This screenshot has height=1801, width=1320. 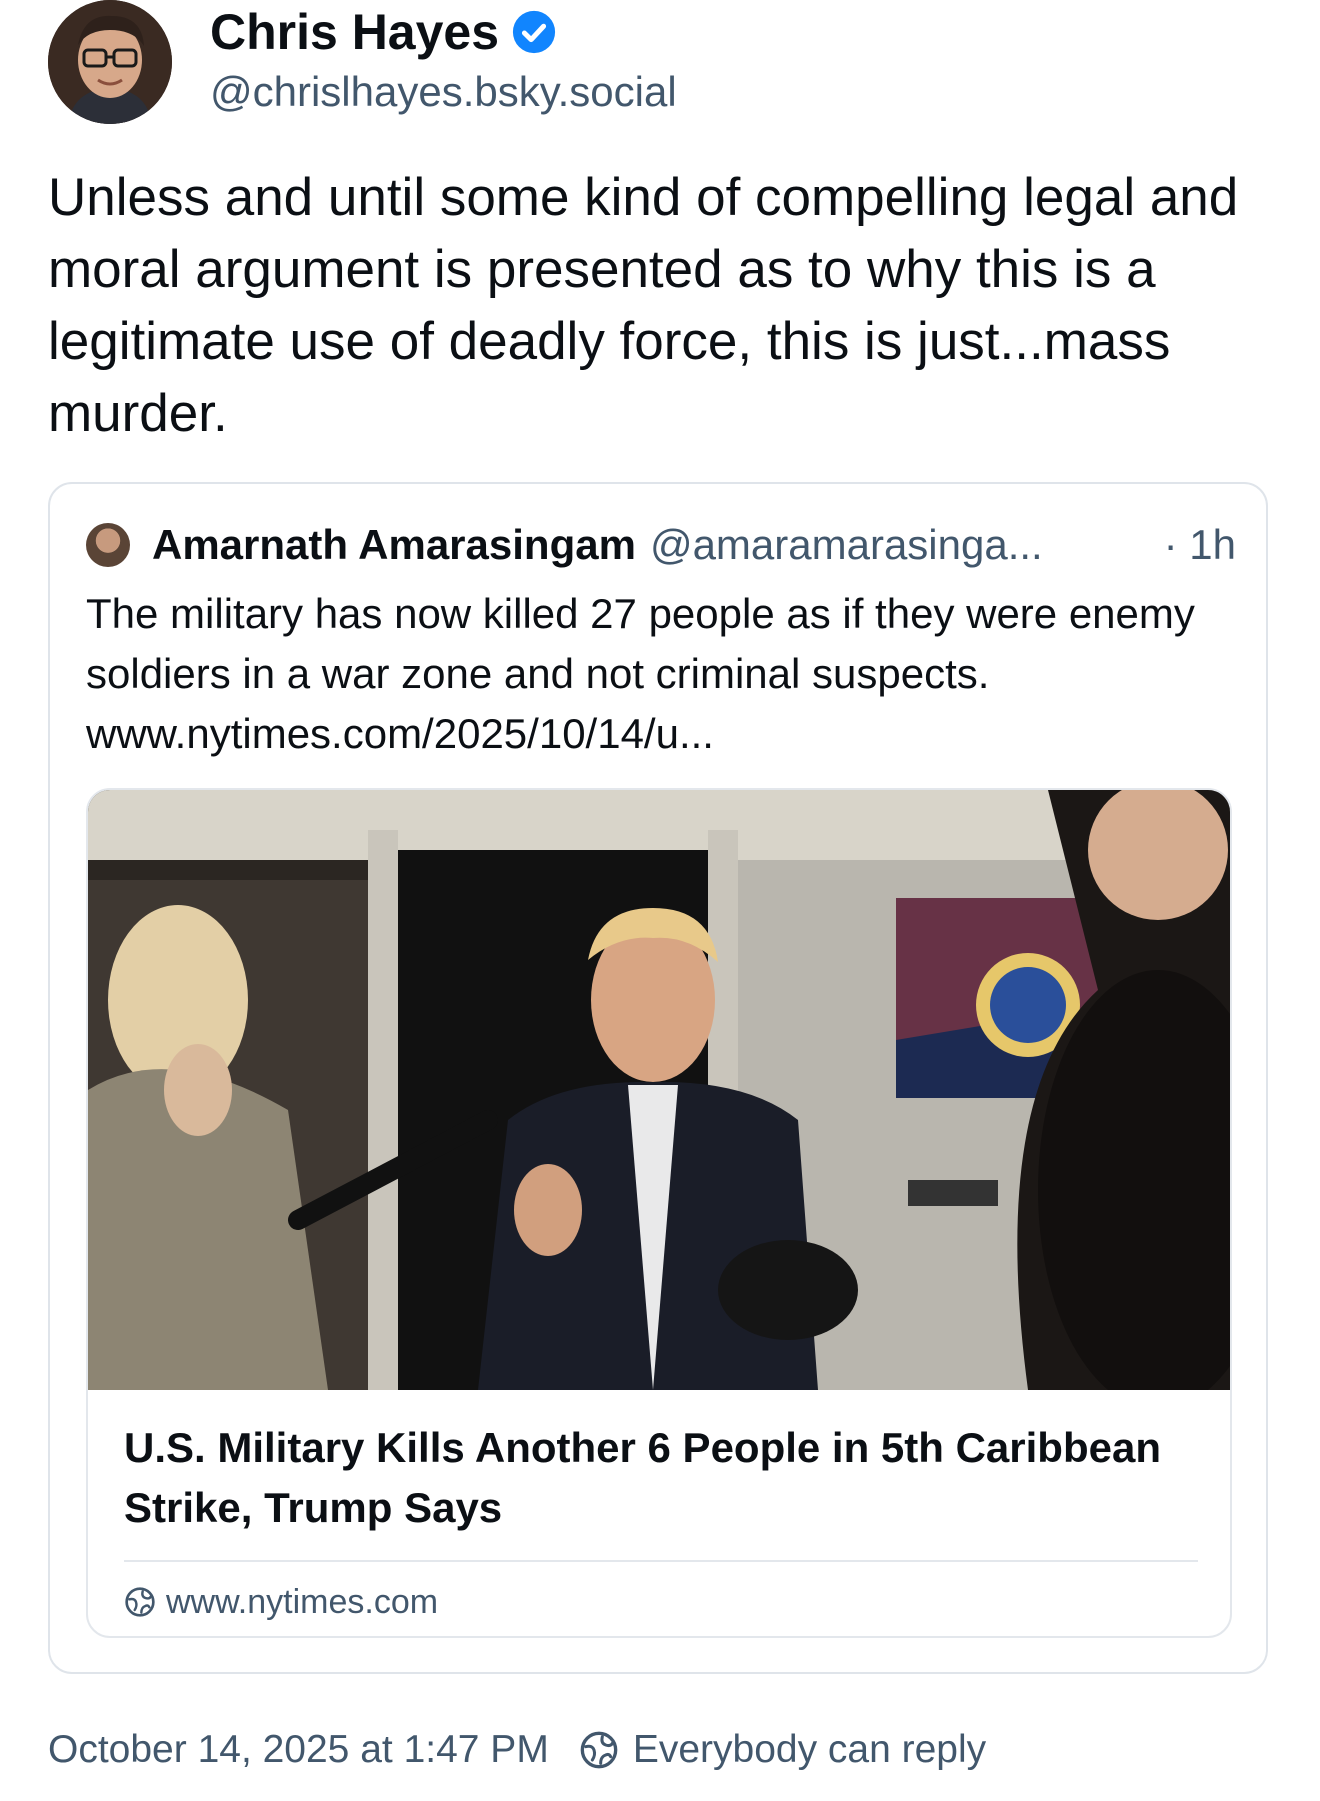 I want to click on author-name: Chris Hayes, so click(x=354, y=32).